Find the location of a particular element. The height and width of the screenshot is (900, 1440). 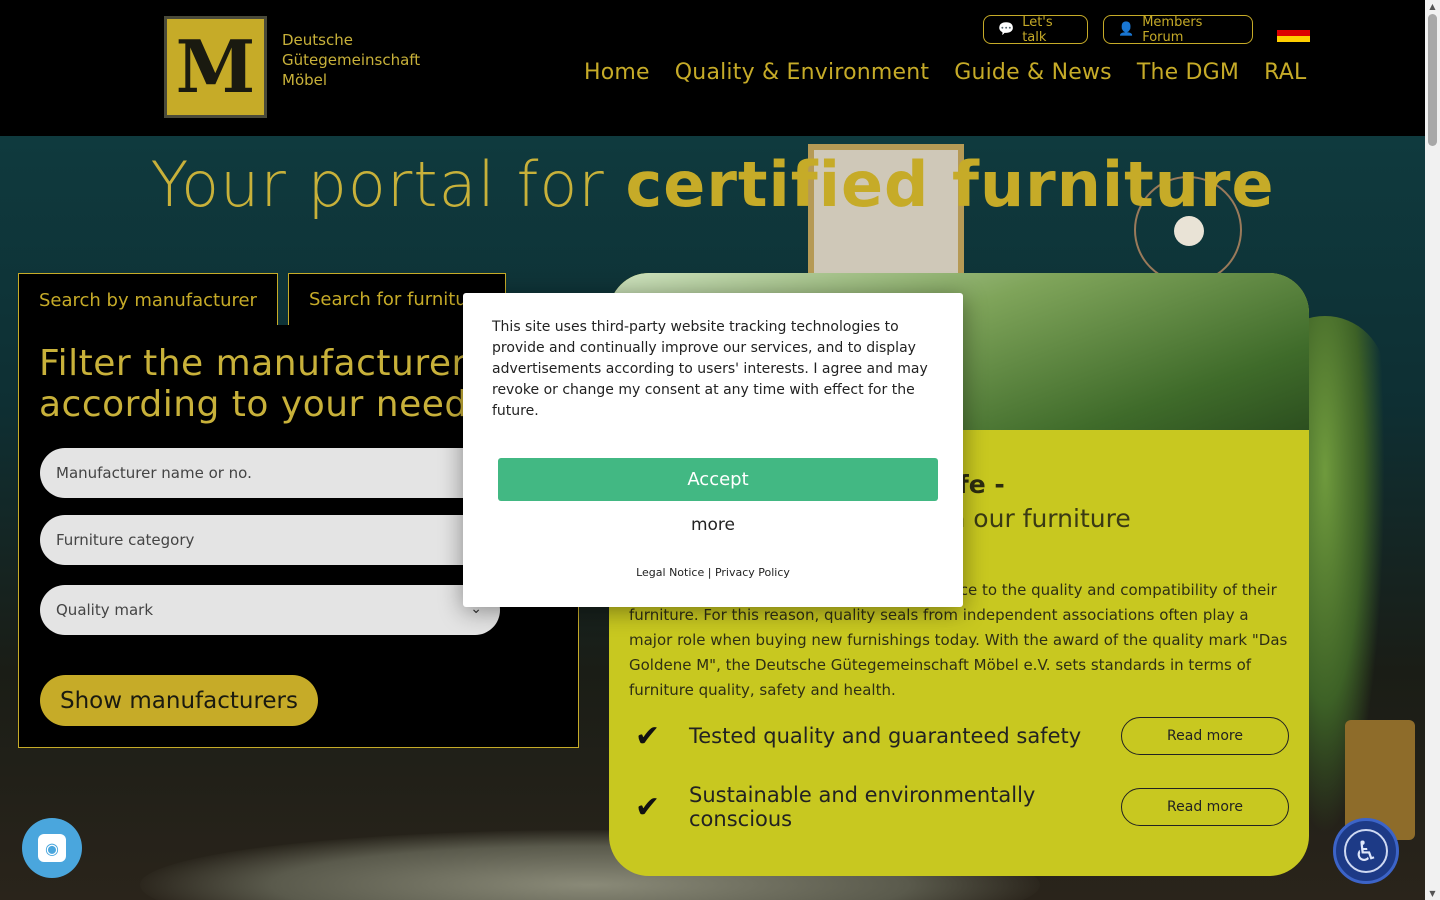

manufacturer-input: Manufacturer name or no. is located at coordinates (270, 473).